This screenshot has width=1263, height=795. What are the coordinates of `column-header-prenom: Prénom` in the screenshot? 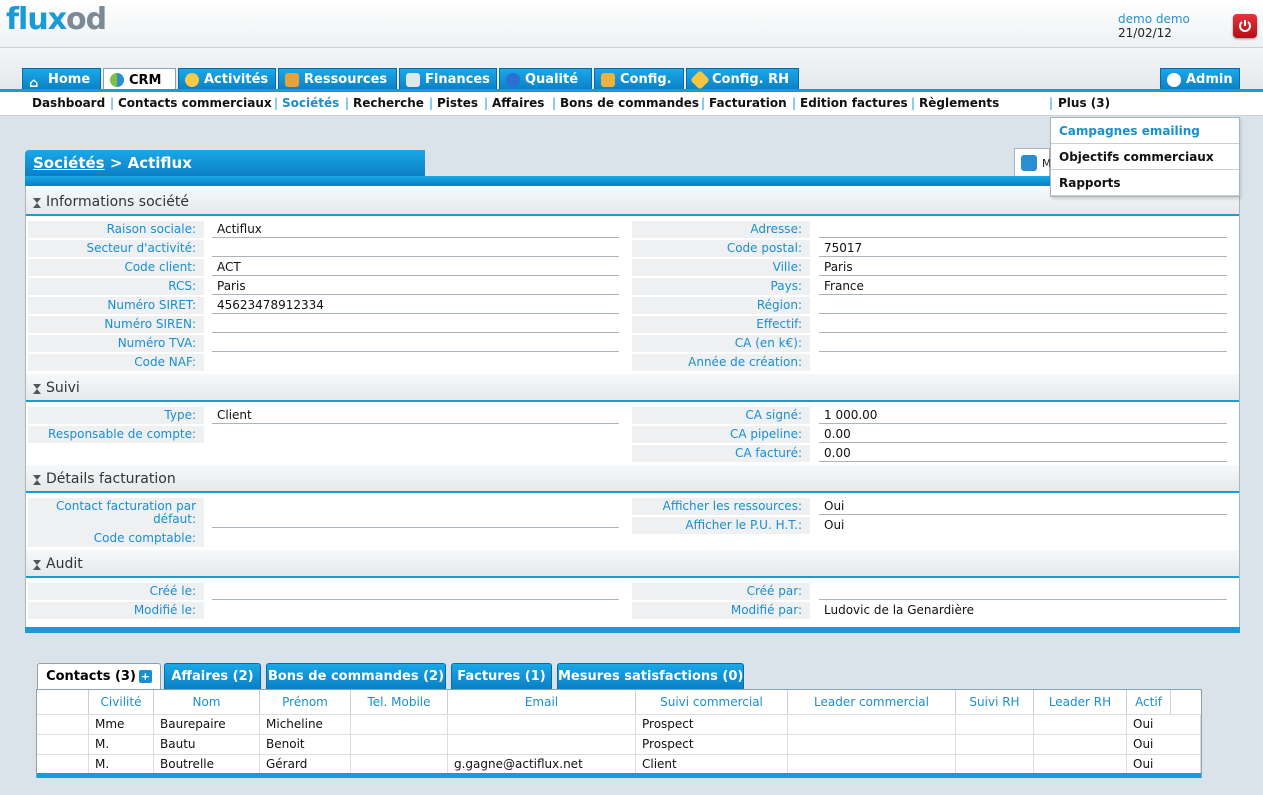 It's located at (305, 702).